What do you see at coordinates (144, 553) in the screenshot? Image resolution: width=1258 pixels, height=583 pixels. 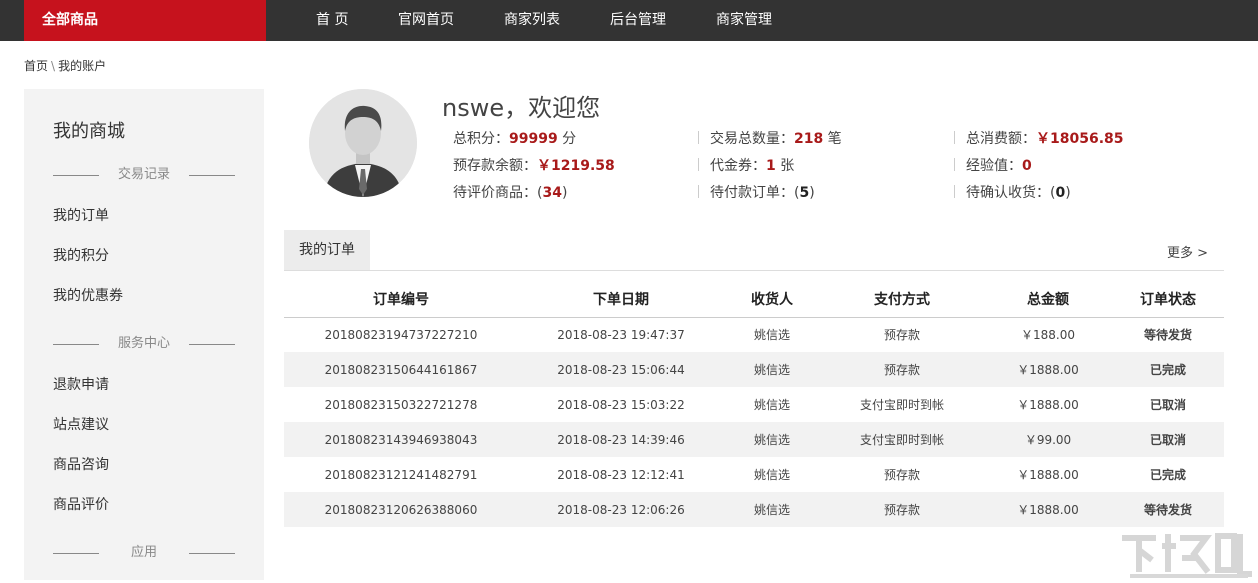 I see `sidebar-section-apps: 应用` at bounding box center [144, 553].